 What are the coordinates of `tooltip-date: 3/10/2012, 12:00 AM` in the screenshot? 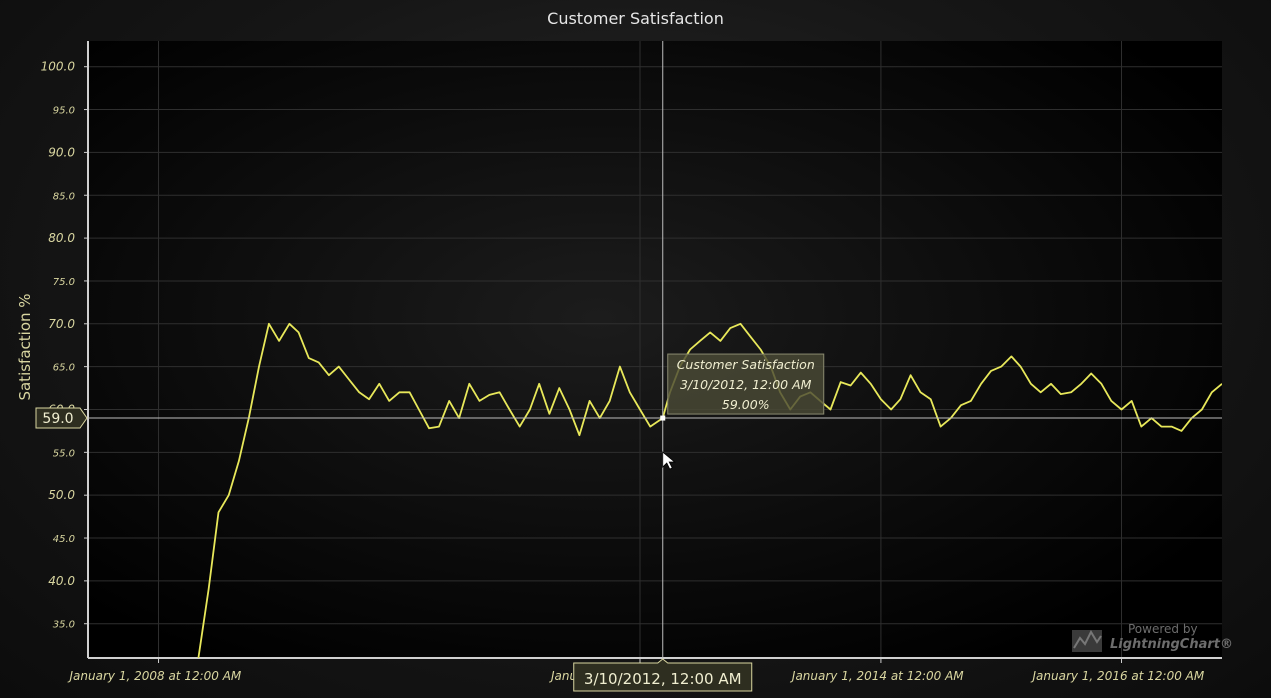 It's located at (746, 384).